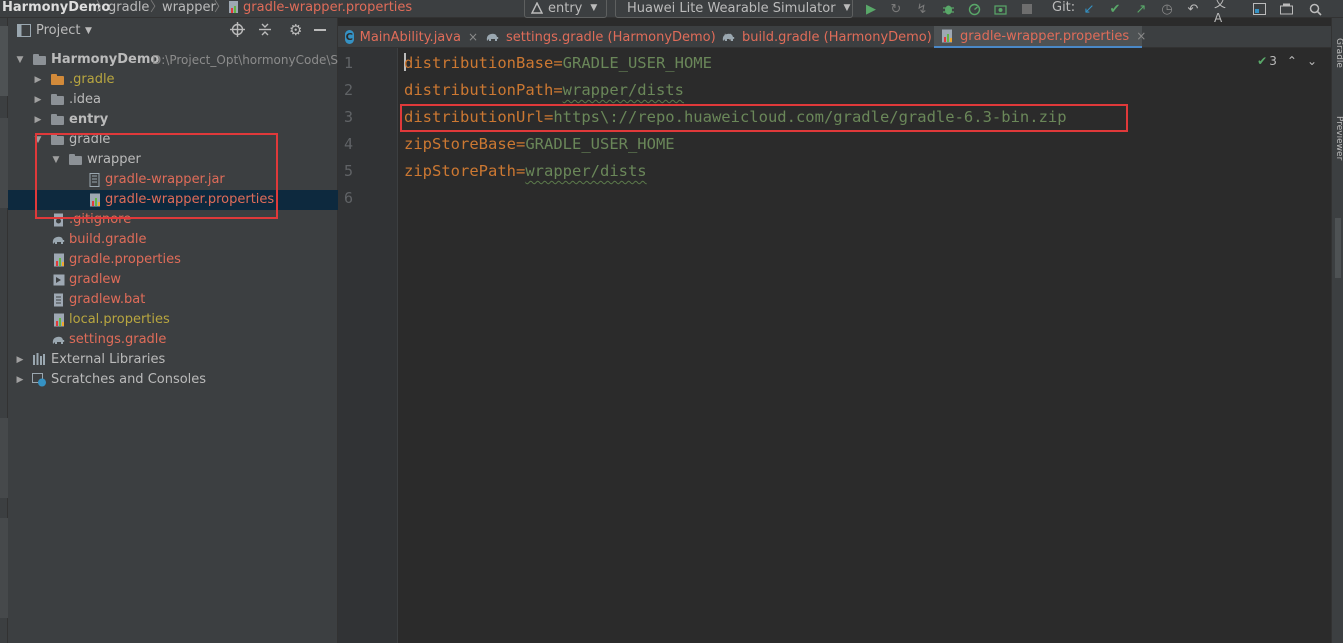 The height and width of the screenshot is (643, 1343). Describe the element at coordinates (173, 320) in the screenshot. I see `tree-item-local-properties: local.properties` at that location.